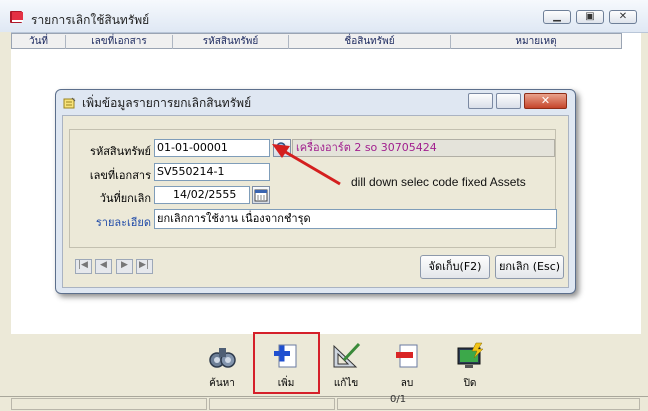  Describe the element at coordinates (286, 363) in the screenshot. I see `add-button-highlight` at that location.